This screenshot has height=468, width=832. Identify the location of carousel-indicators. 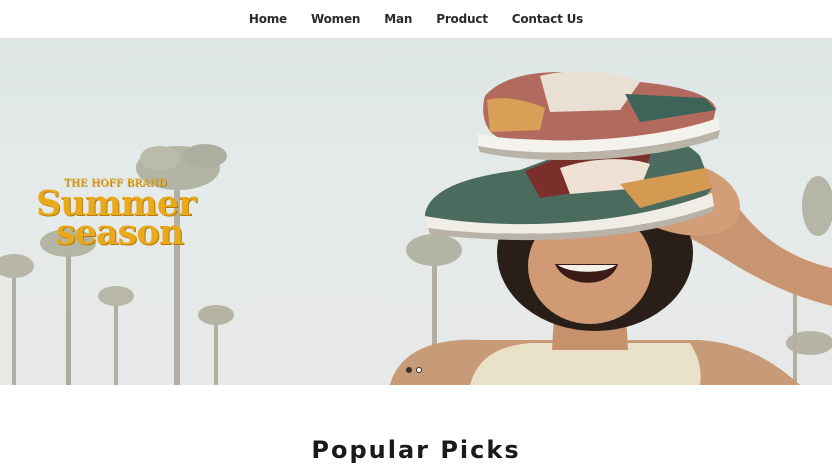
(414, 370).